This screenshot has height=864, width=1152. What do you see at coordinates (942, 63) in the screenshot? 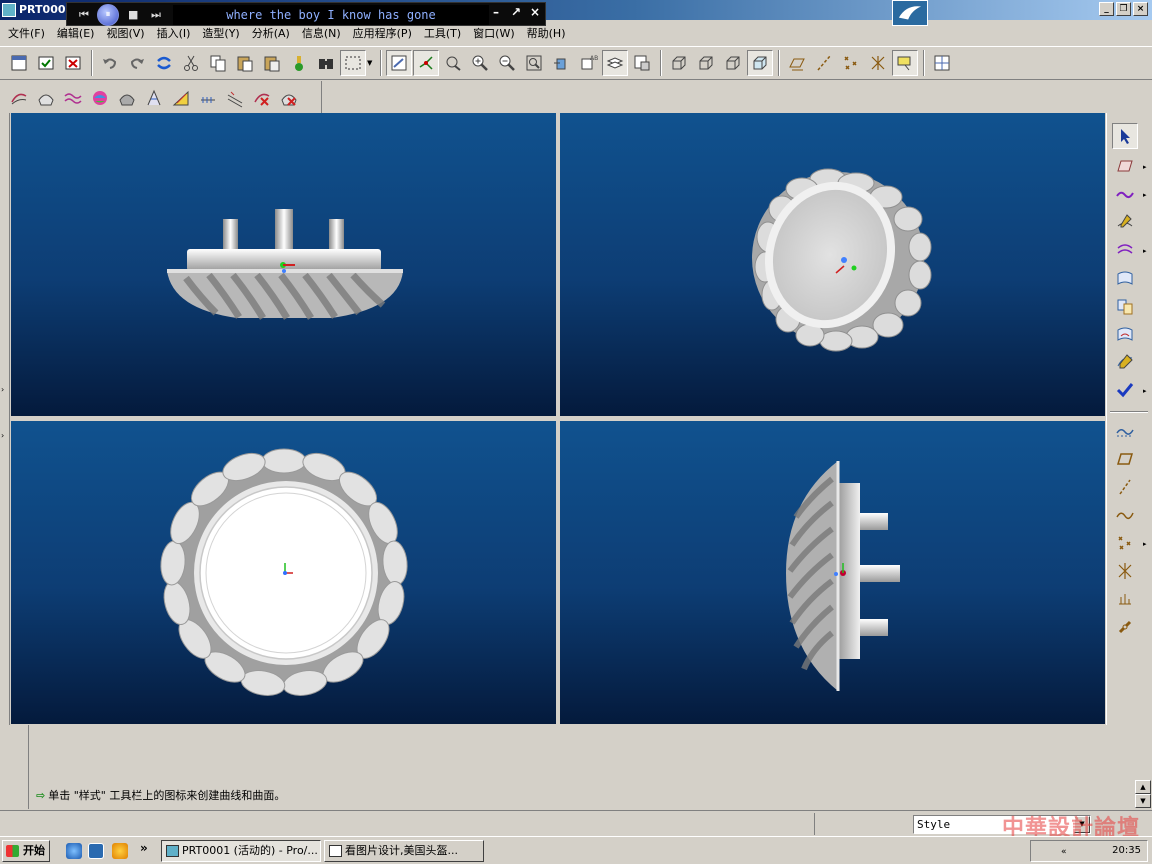
I see `grid-snap-icon` at bounding box center [942, 63].